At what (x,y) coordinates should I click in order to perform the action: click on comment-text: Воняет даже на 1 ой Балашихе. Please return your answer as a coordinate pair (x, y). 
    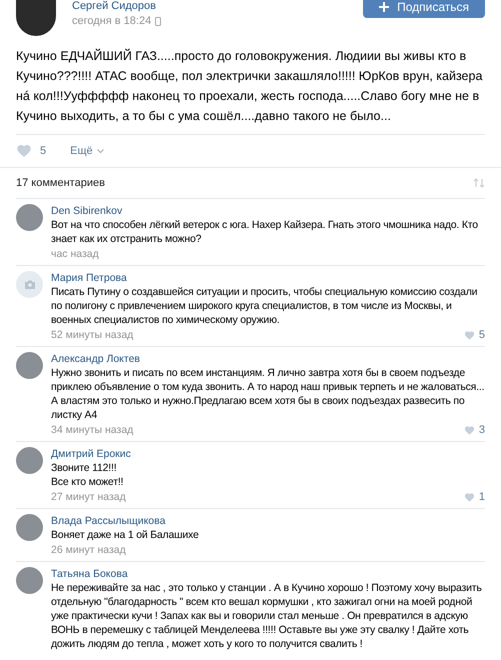
    Looking at the image, I should click on (125, 535).